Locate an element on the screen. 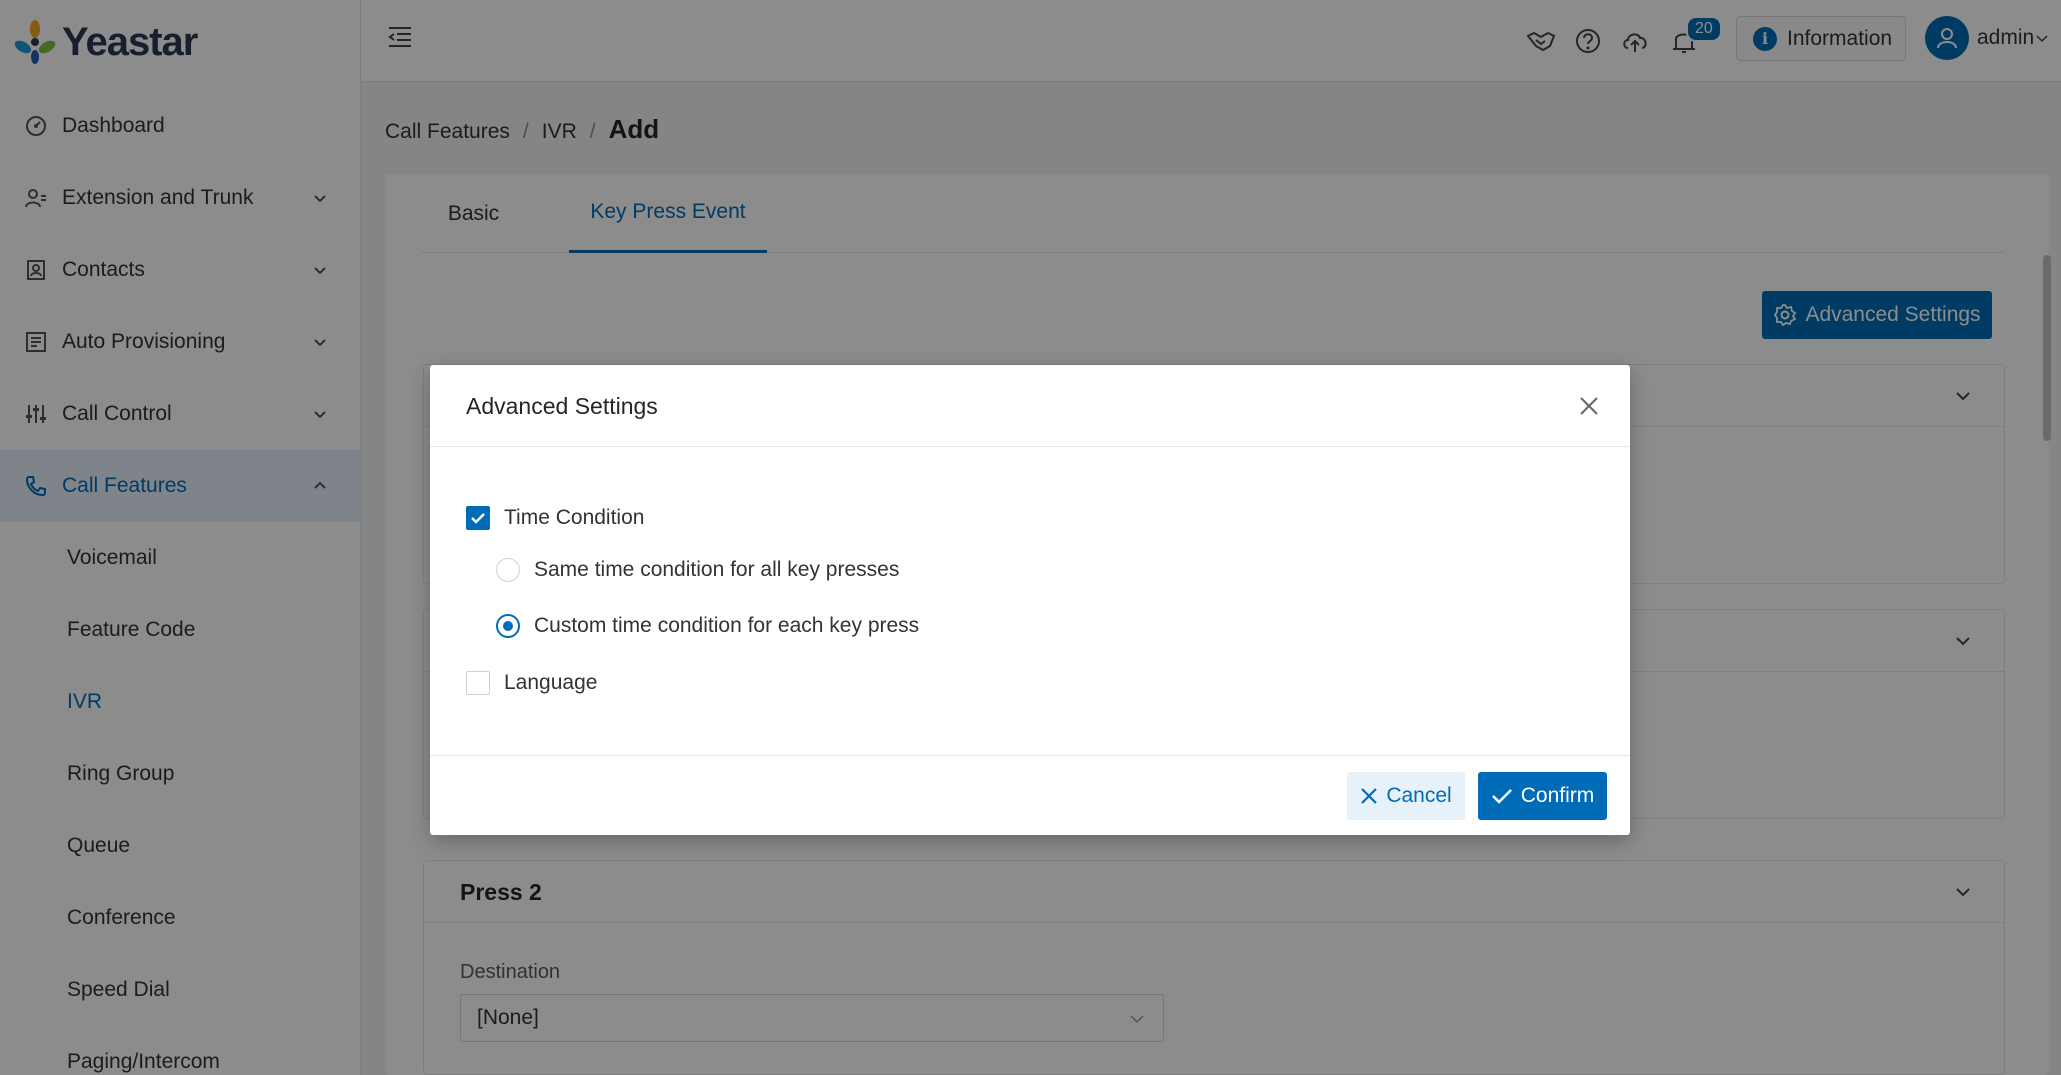 The image size is (2061, 1075). radio-same-label: Same time condition for all key presses is located at coordinates (717, 569).